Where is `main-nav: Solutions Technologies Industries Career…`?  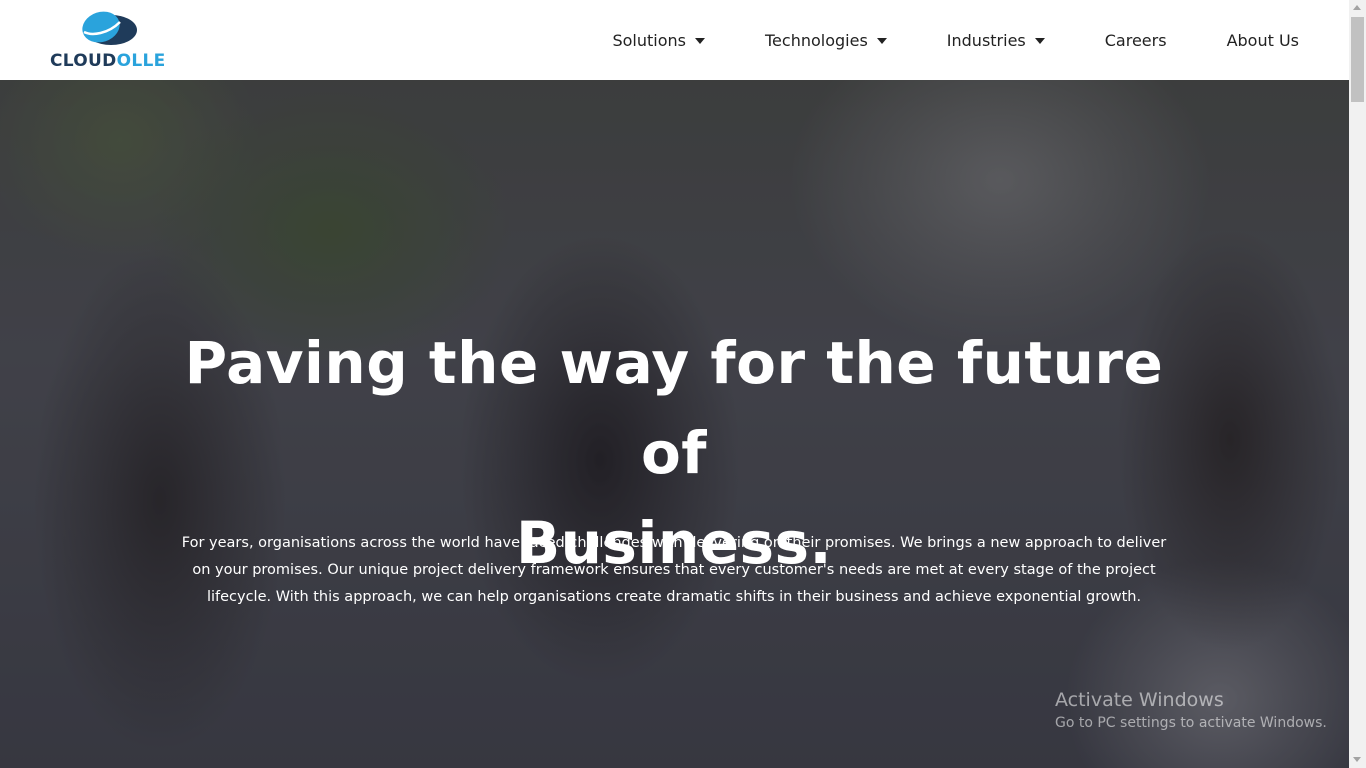 main-nav: Solutions Technologies Industries Career… is located at coordinates (955, 40).